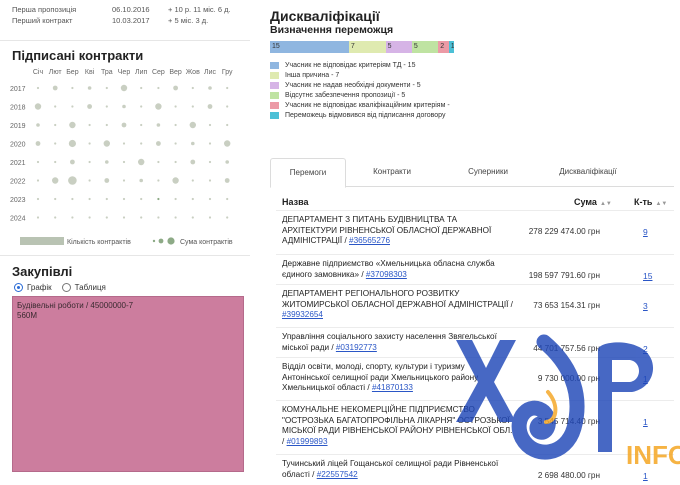  I want to click on radio-chart, so click(18, 287).